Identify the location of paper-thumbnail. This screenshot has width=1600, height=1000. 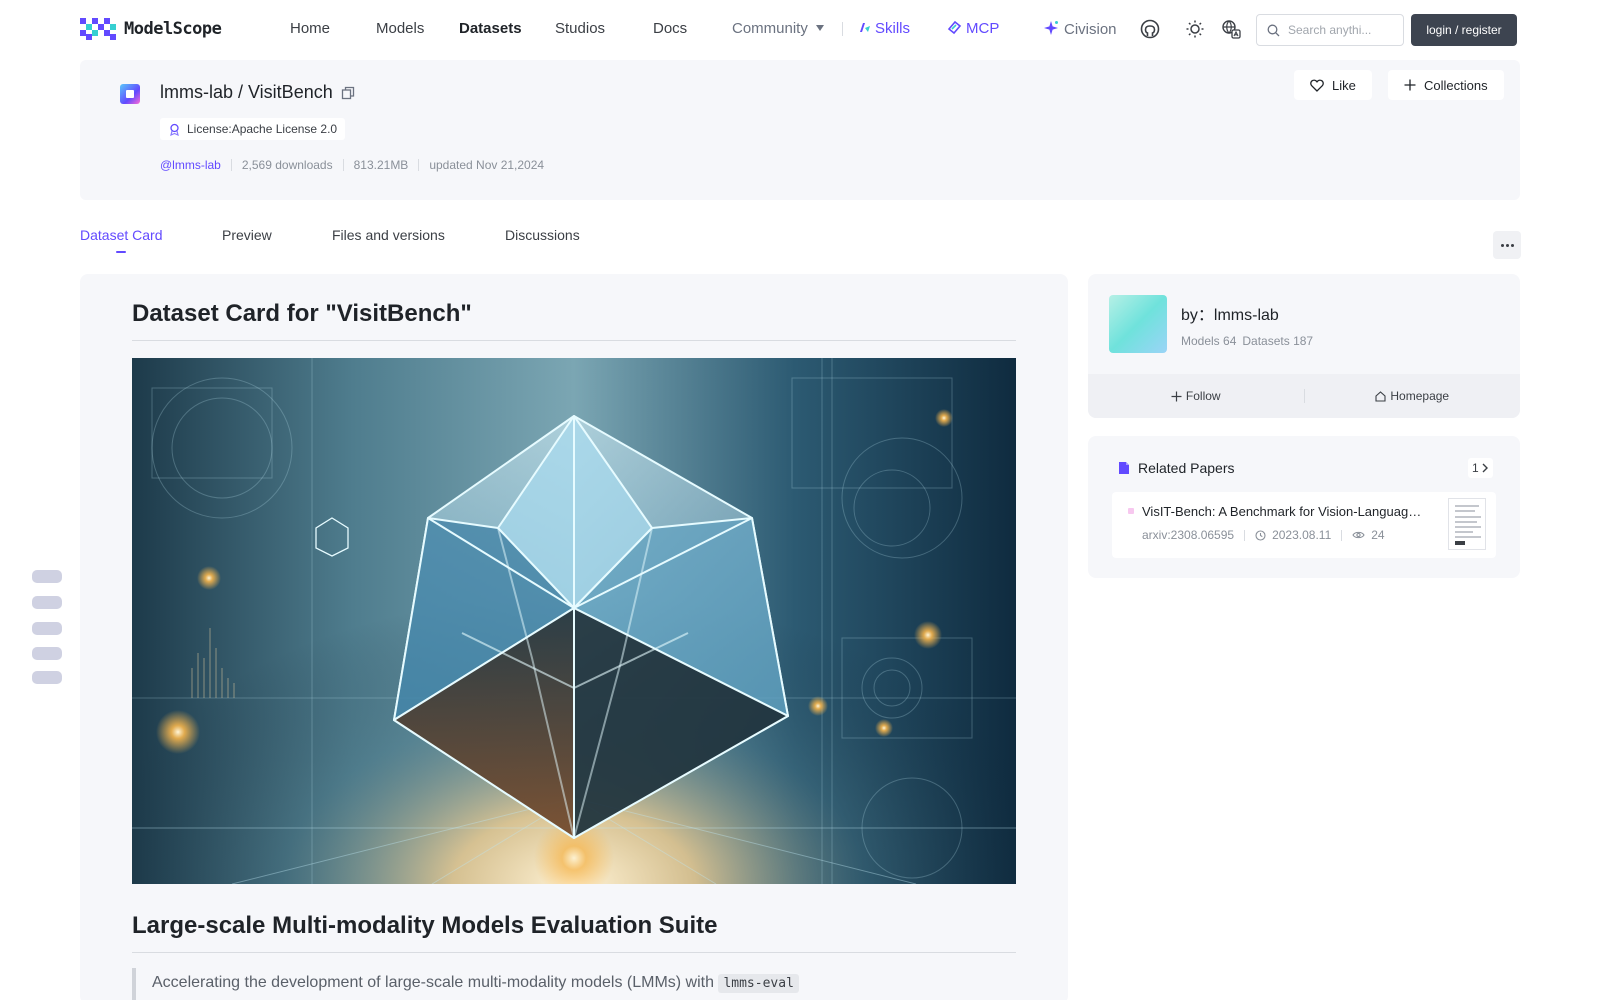
(1467, 524).